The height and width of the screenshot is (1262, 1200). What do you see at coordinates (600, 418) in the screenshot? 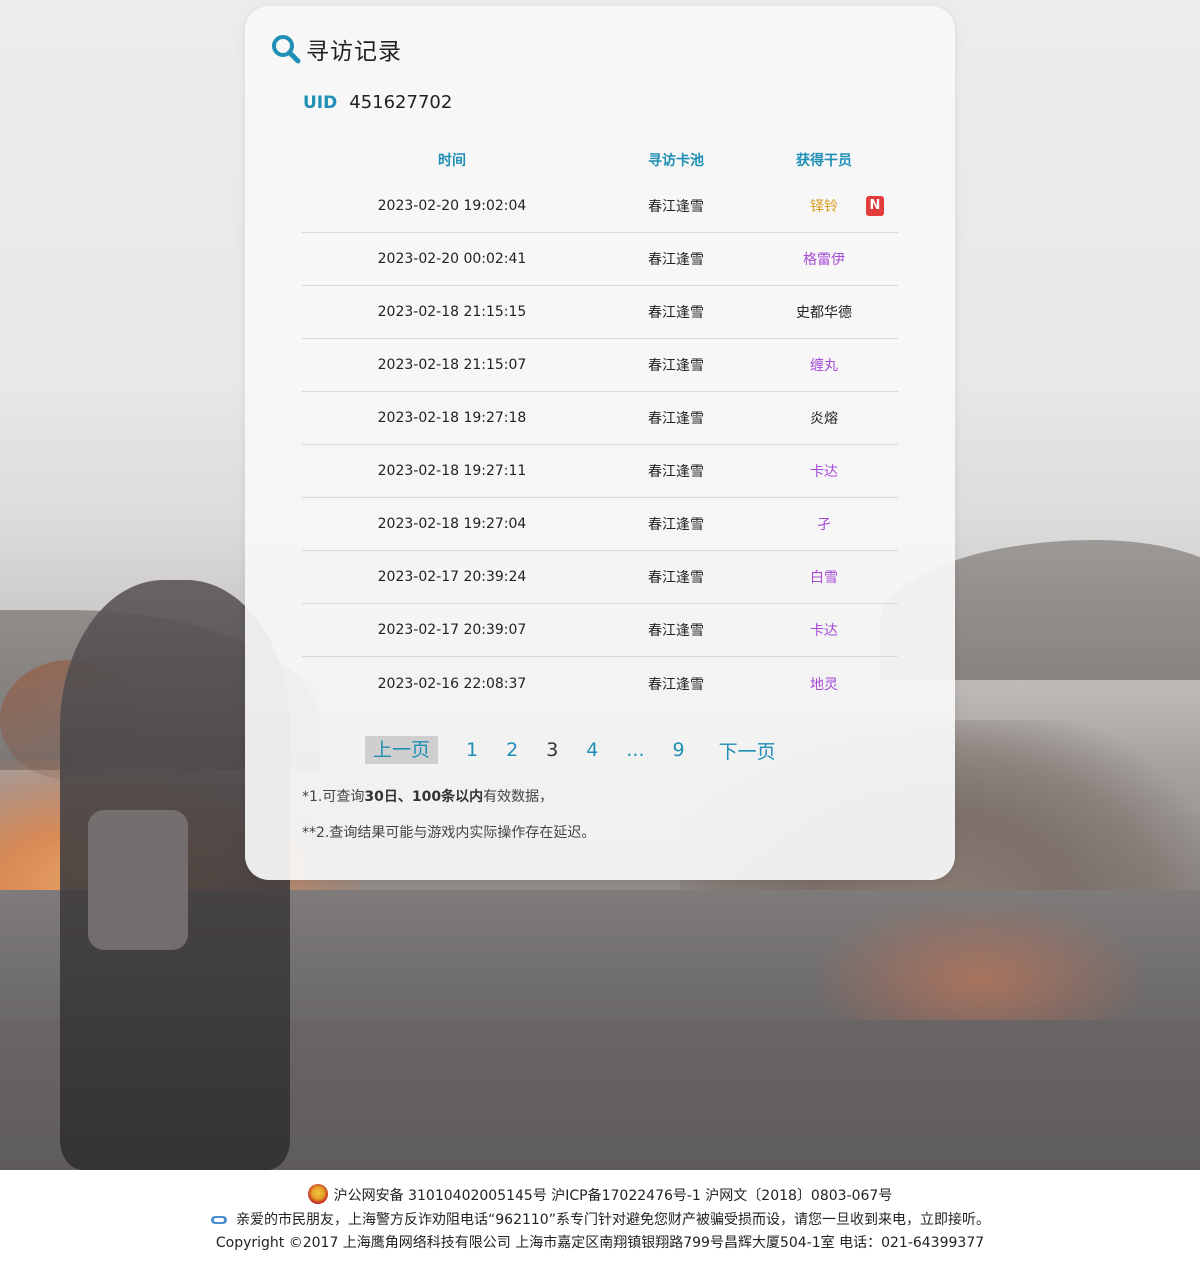
I see `table-row: 2023-02-18 19:27:18 春江逢雪 炎熔` at bounding box center [600, 418].